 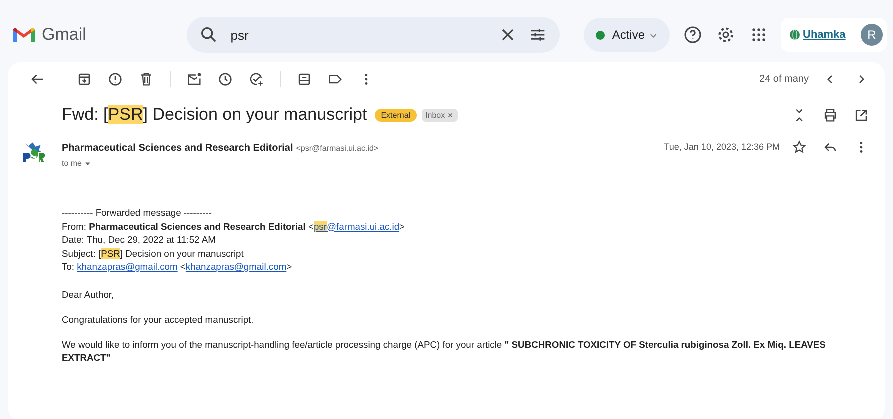 I want to click on status-button: Active, so click(x=627, y=35).